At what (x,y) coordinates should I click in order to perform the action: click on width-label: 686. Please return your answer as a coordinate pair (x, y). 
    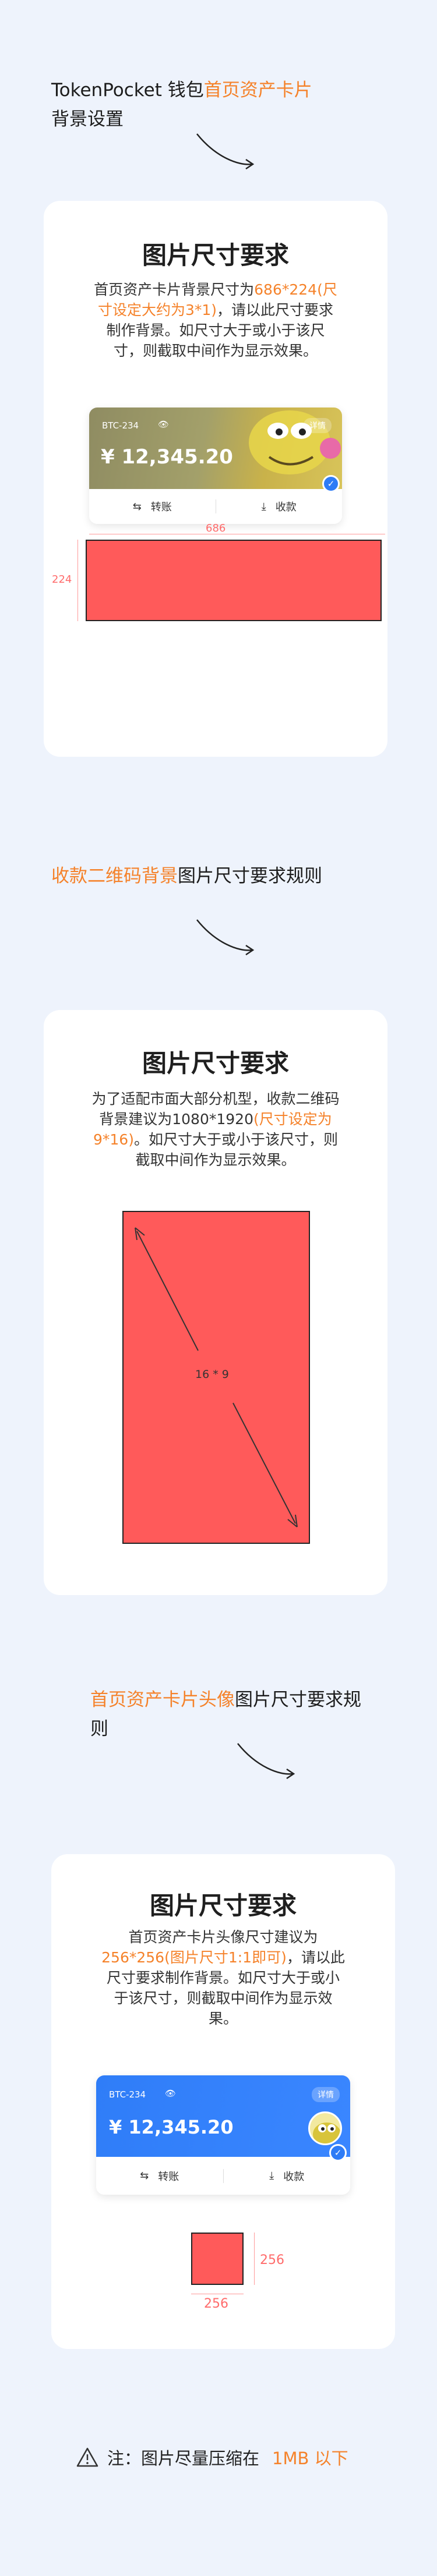
    Looking at the image, I should click on (216, 528).